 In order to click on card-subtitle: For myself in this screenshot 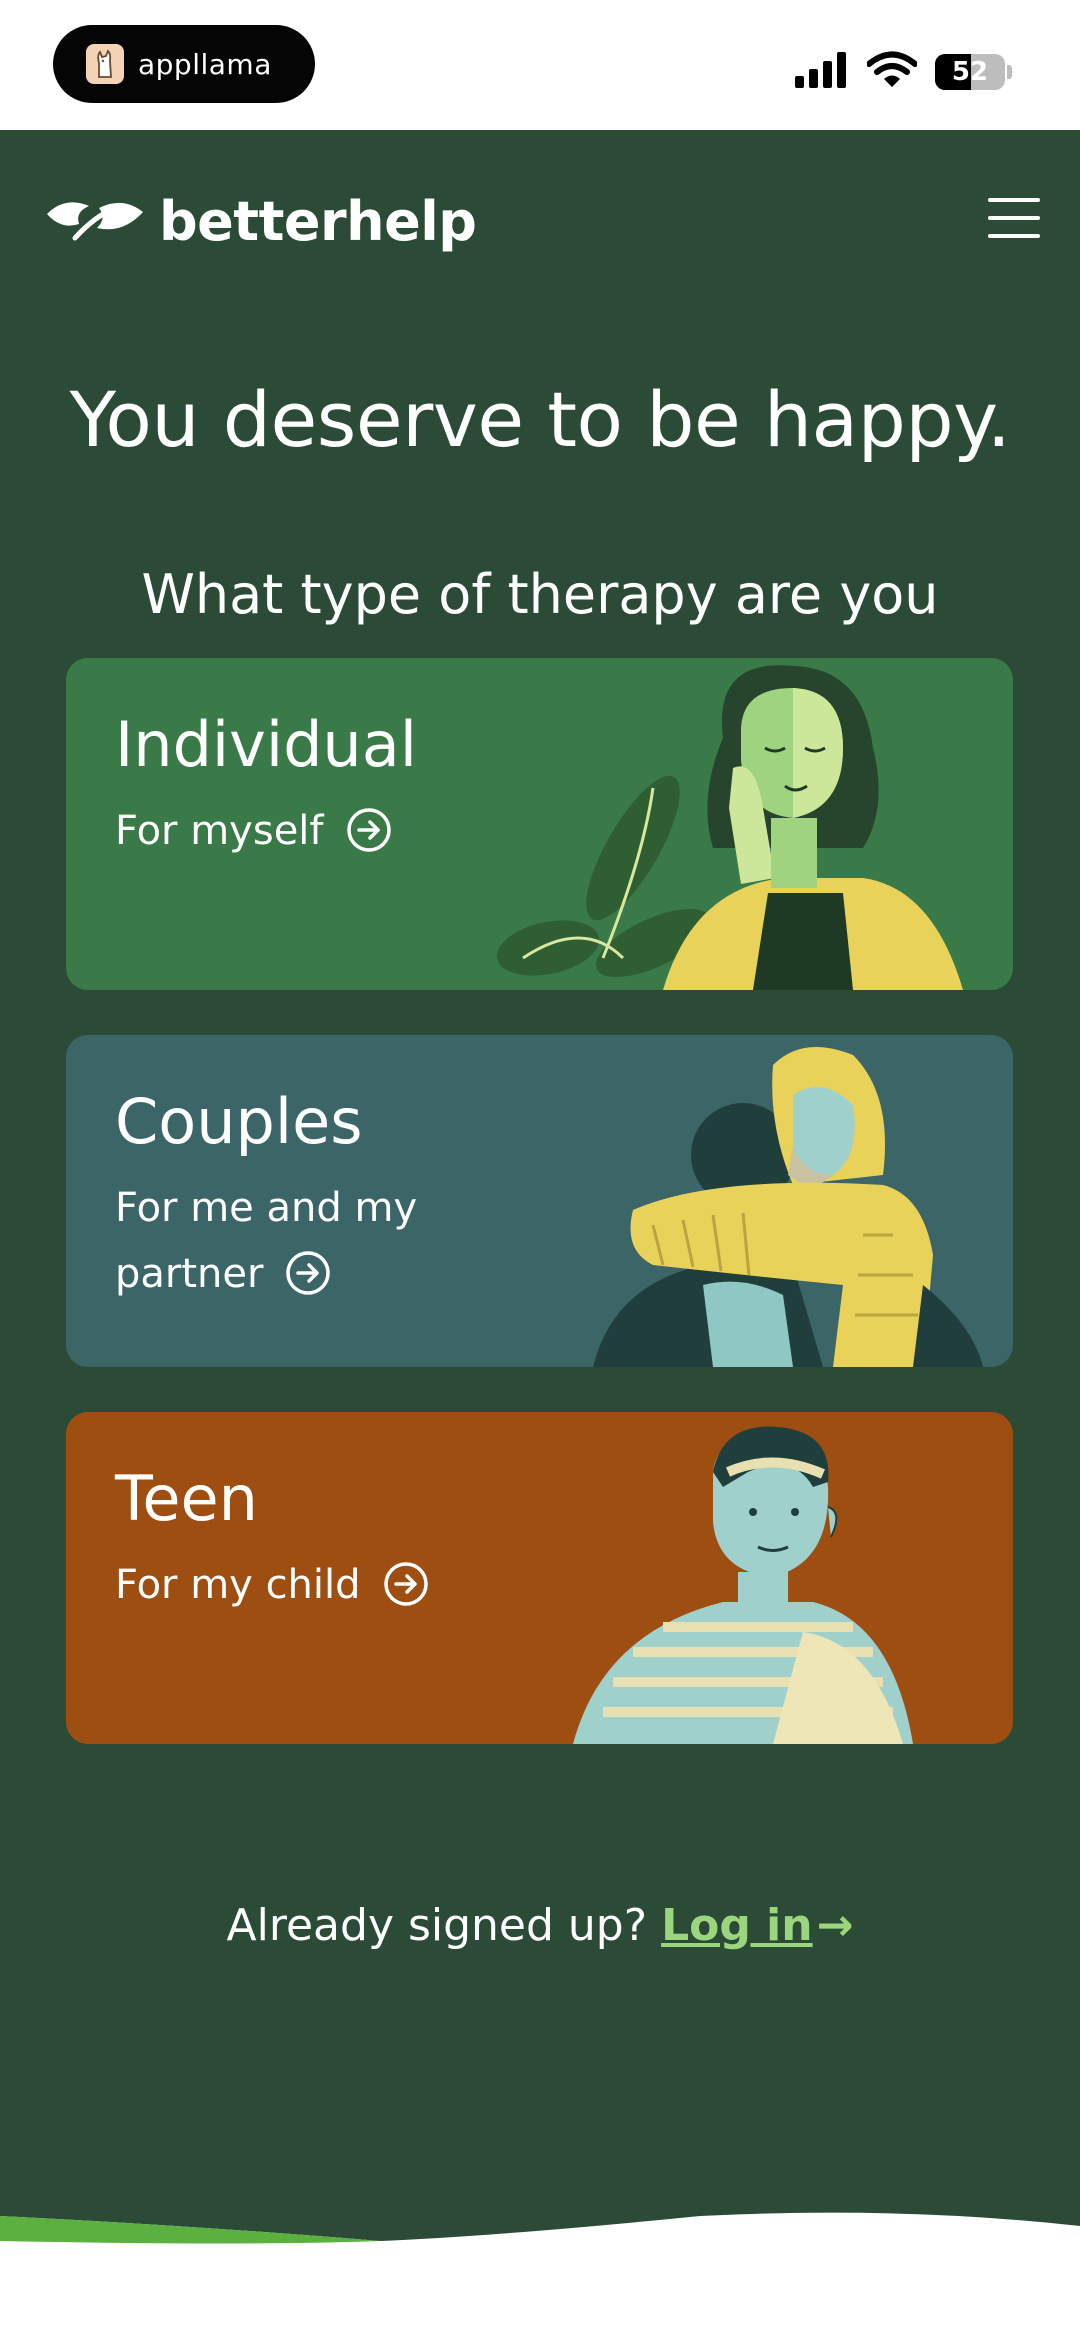, I will do `click(295, 831)`.